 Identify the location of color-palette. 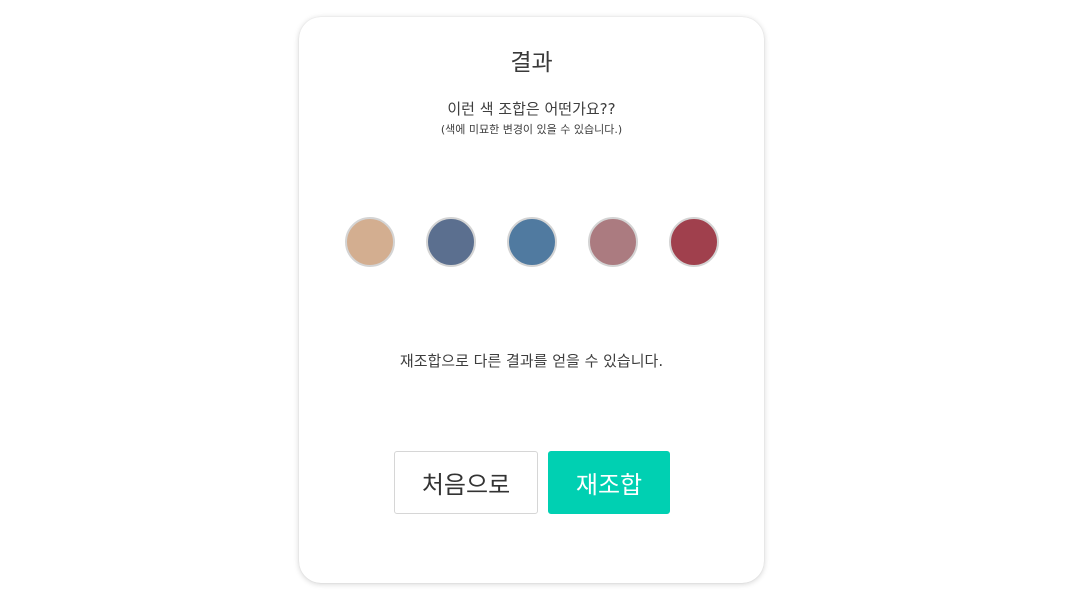
(532, 242).